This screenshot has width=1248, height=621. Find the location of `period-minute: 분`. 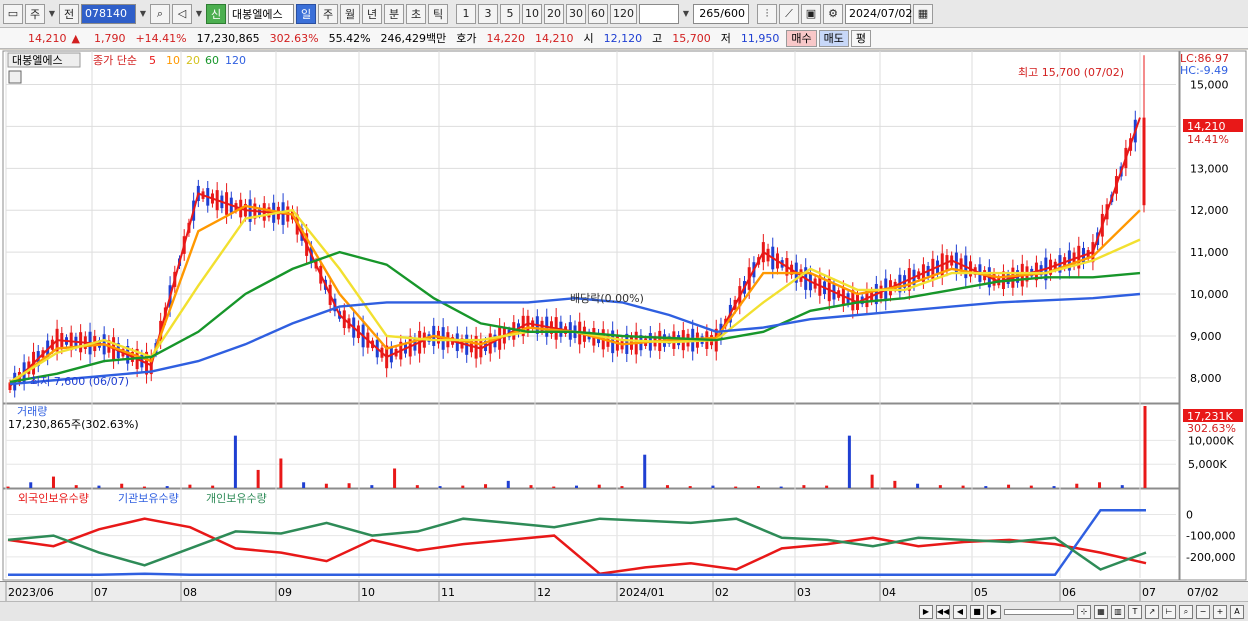

period-minute: 분 is located at coordinates (394, 13).